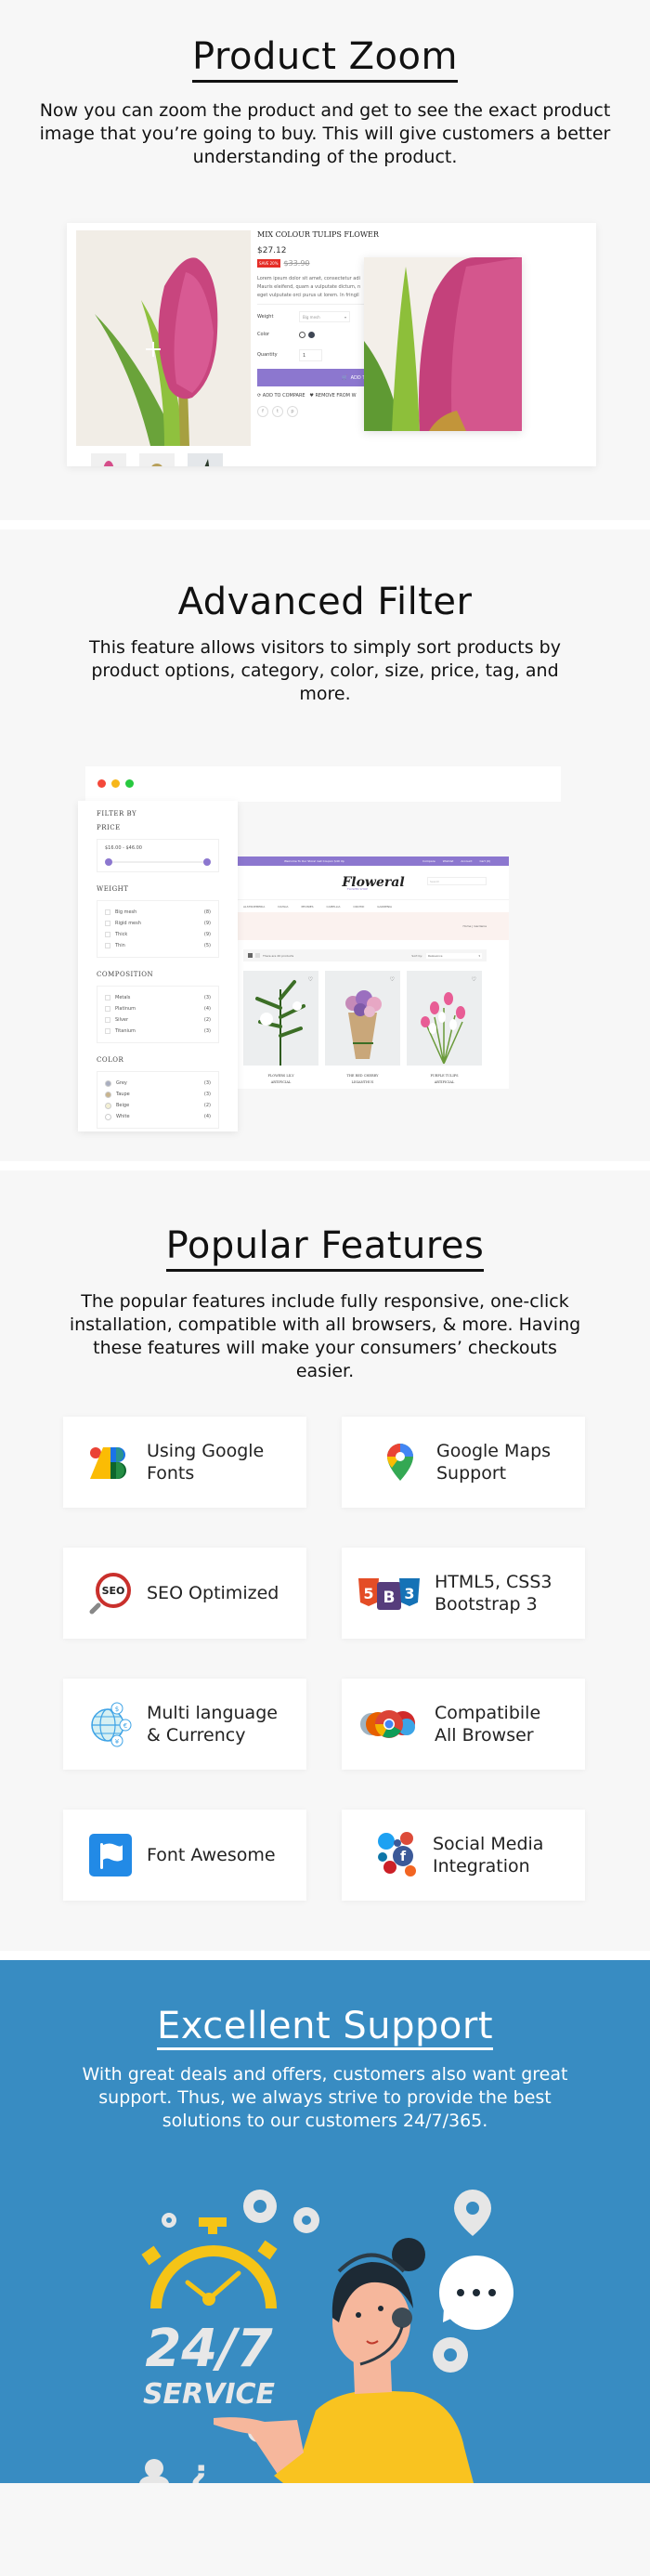 This screenshot has width=650, height=2576. Describe the element at coordinates (110, 1855) in the screenshot. I see `font-awesome-flag-icon` at that location.